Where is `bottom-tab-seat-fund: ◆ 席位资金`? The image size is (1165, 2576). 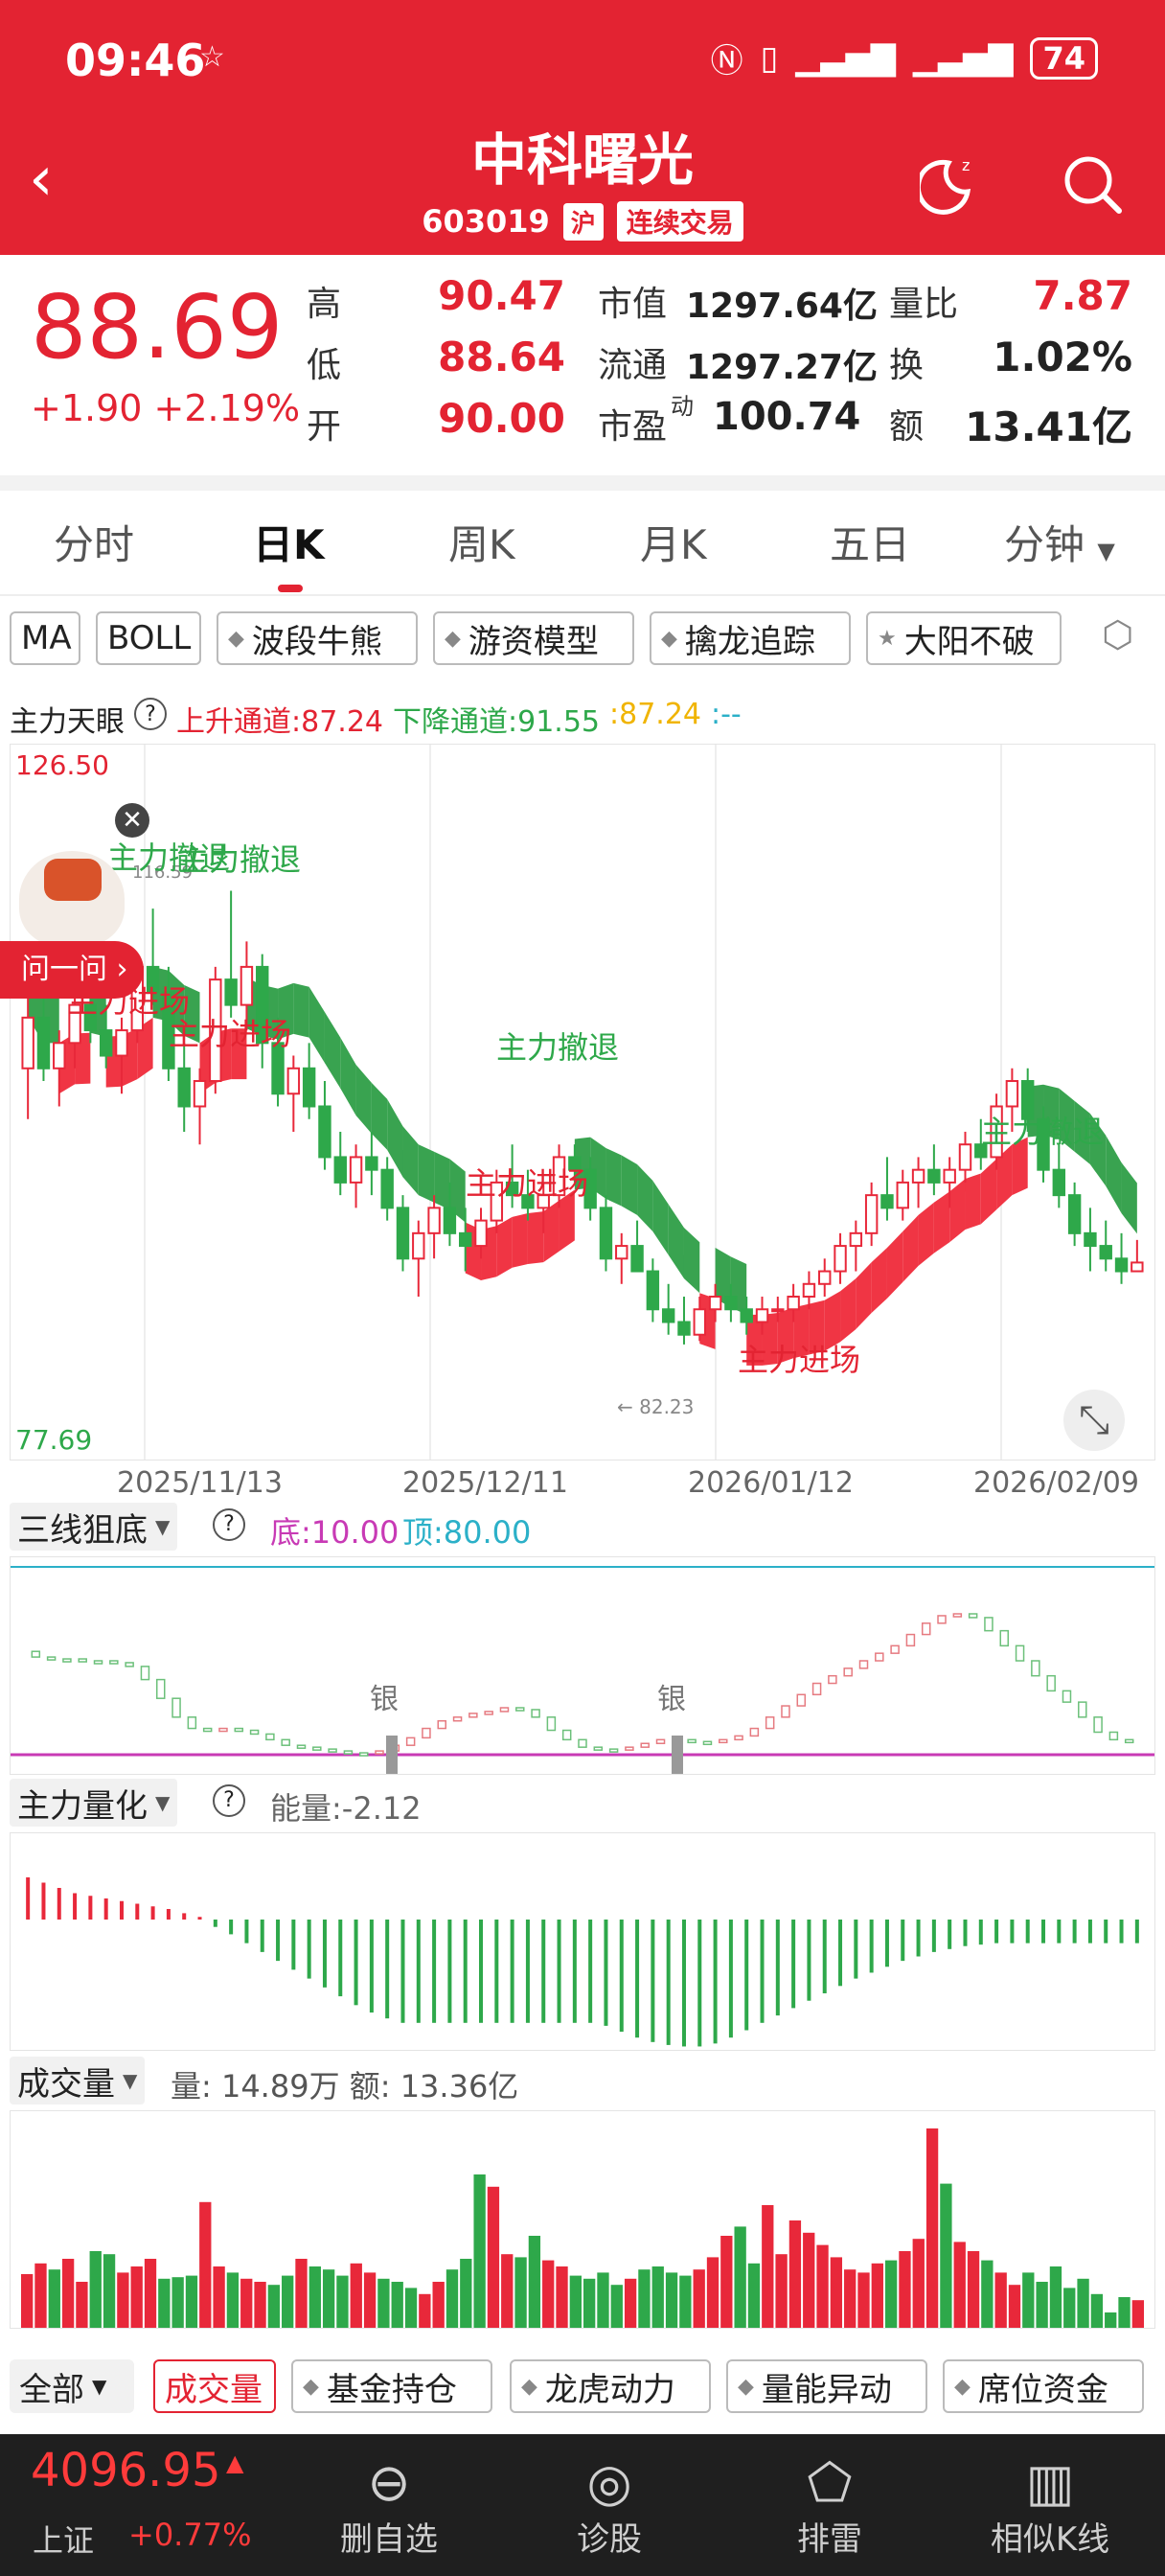
bottom-tab-seat-fund: ◆ 席位资金 is located at coordinates (1044, 2386).